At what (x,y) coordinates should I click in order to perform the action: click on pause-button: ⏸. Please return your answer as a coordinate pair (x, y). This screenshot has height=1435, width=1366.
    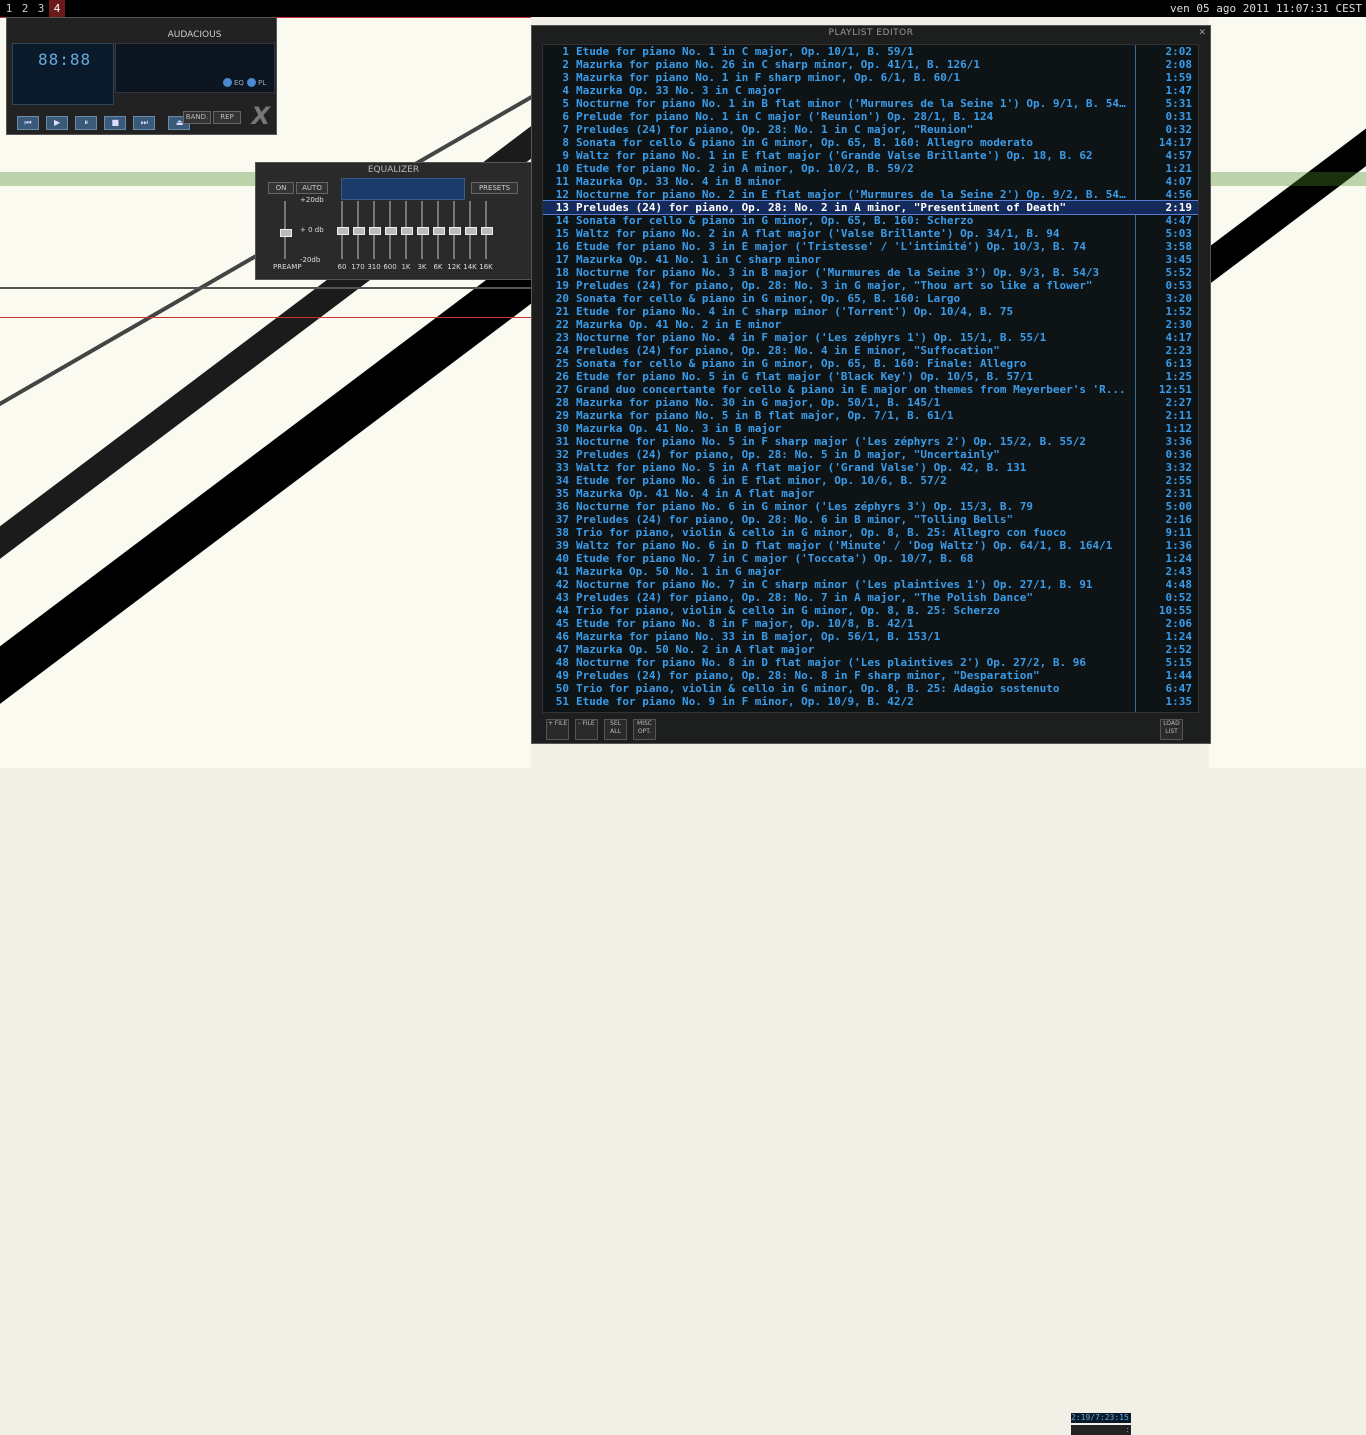
    Looking at the image, I should click on (86, 123).